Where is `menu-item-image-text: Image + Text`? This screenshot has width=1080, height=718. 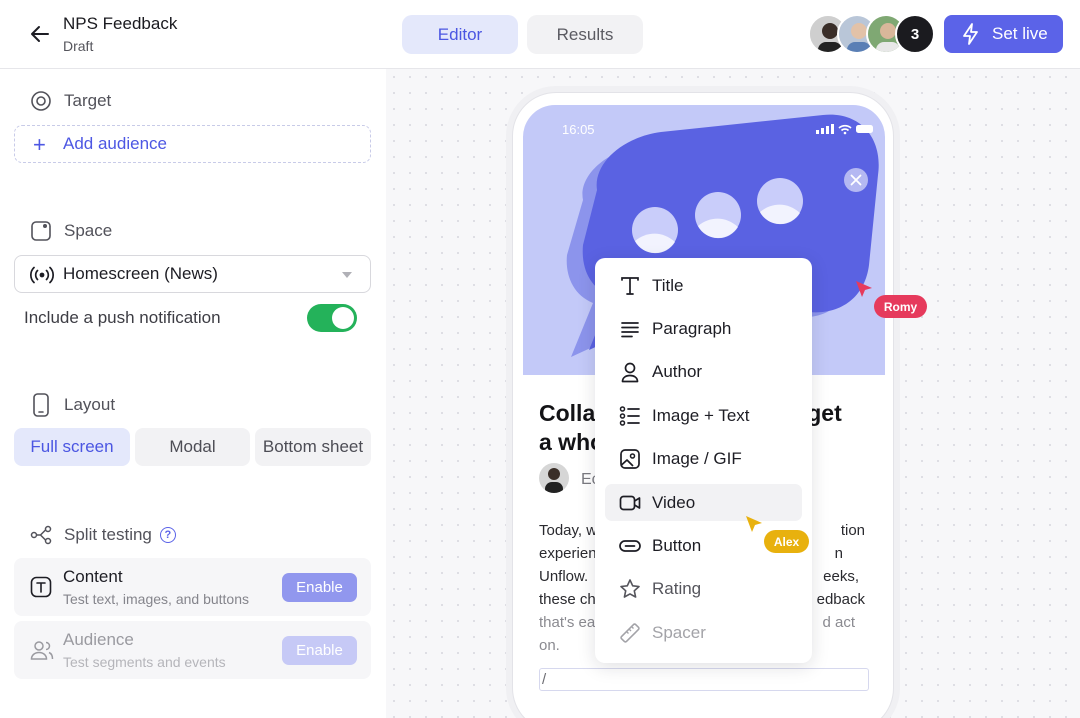 menu-item-image-text: Image + Text is located at coordinates (703, 415).